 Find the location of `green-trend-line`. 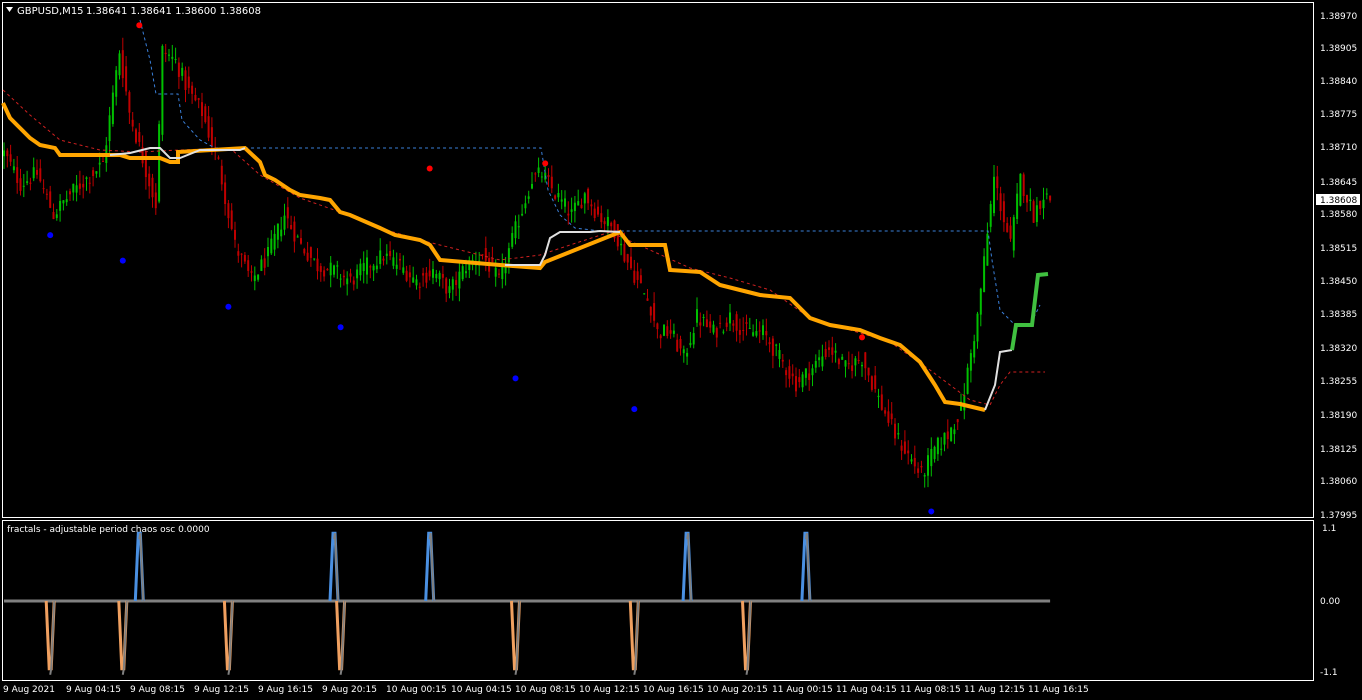

green-trend-line is located at coordinates (1029, 311).